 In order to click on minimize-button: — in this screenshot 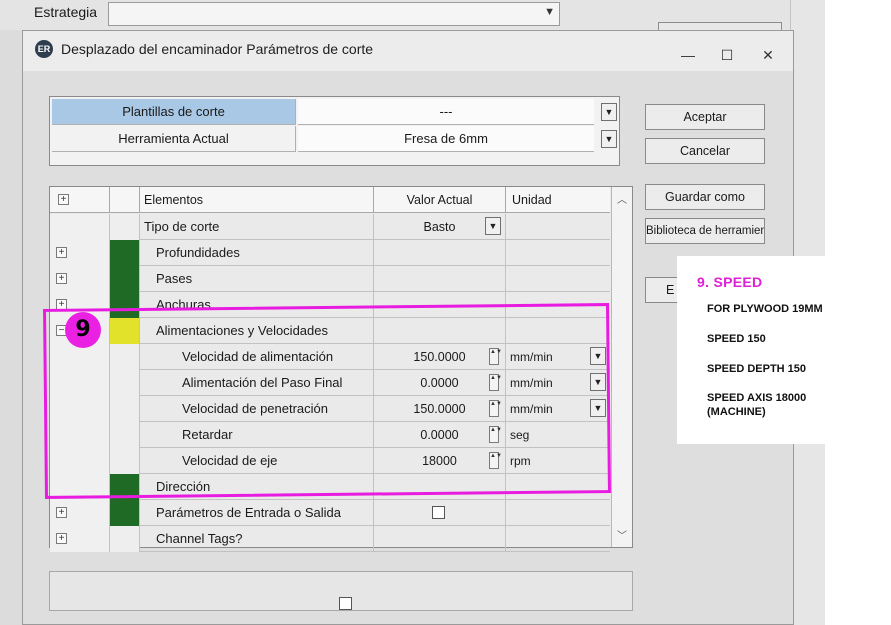, I will do `click(688, 55)`.